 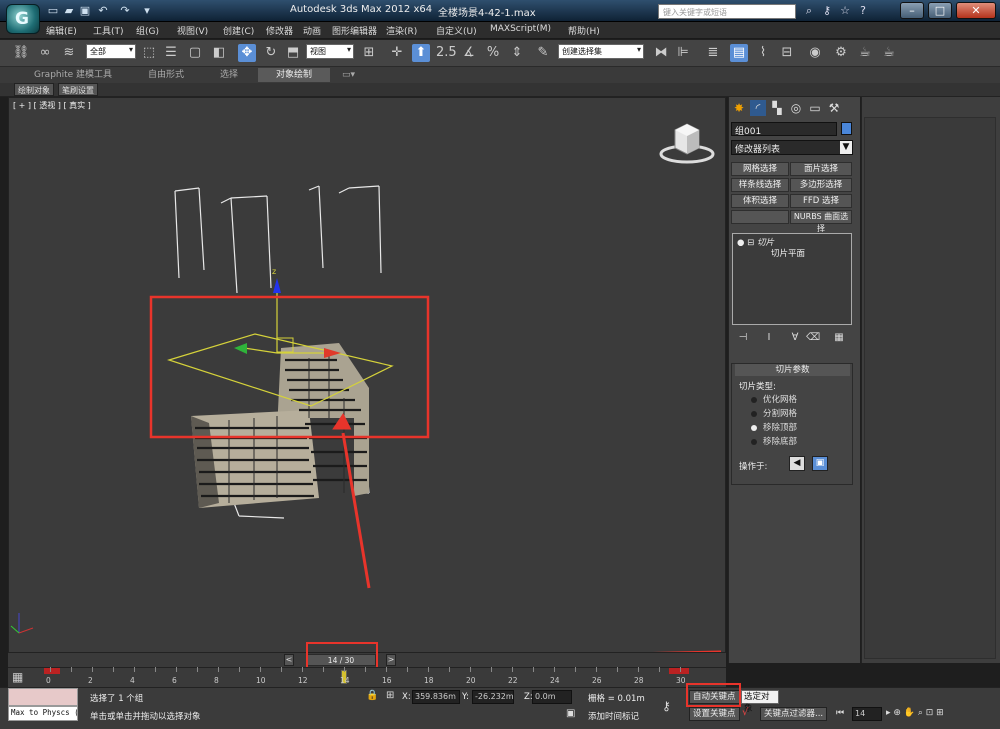 I want to click on tab-object-paint: 对象绘制, so click(x=294, y=75).